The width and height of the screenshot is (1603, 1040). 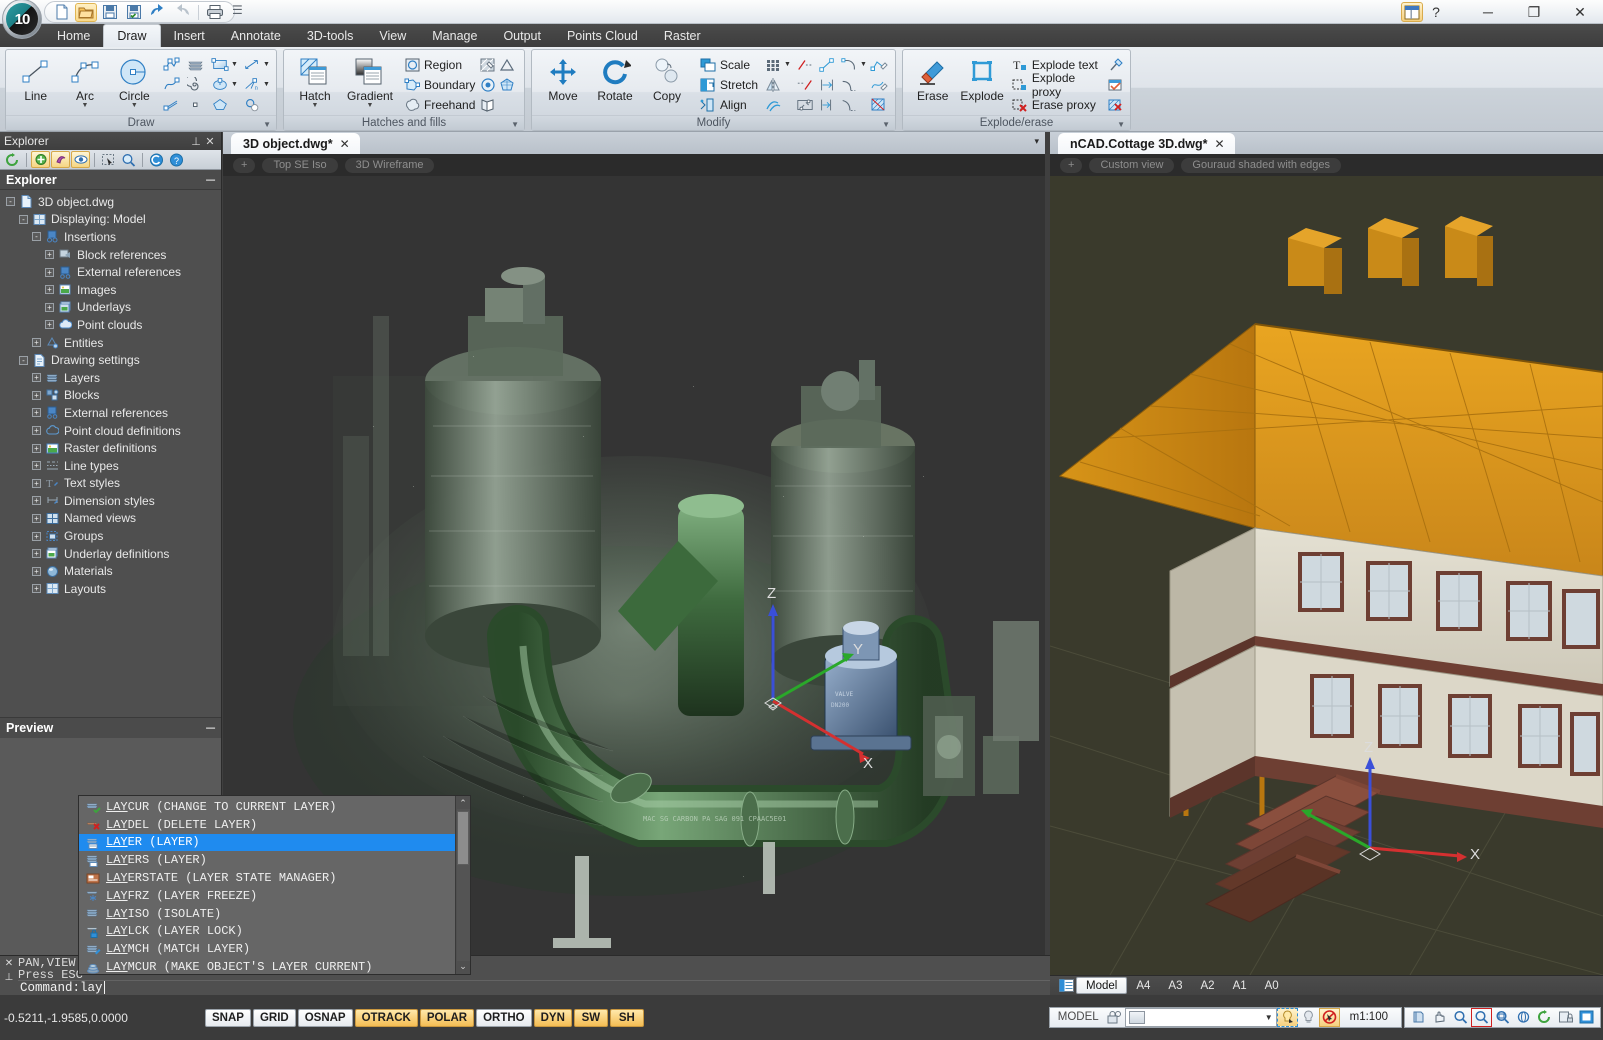 I want to click on layout-tab-model: Model, so click(x=1102, y=985).